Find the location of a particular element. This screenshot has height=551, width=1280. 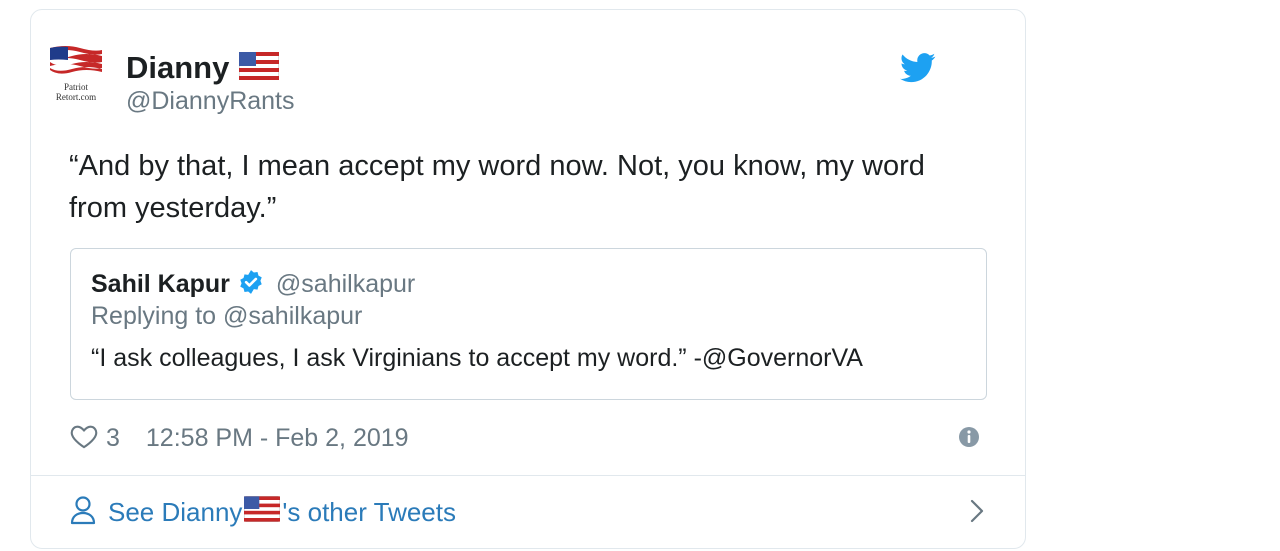

tweet-timestamp: 12:58 PM - Feb 2, 2019 is located at coordinates (277, 438).